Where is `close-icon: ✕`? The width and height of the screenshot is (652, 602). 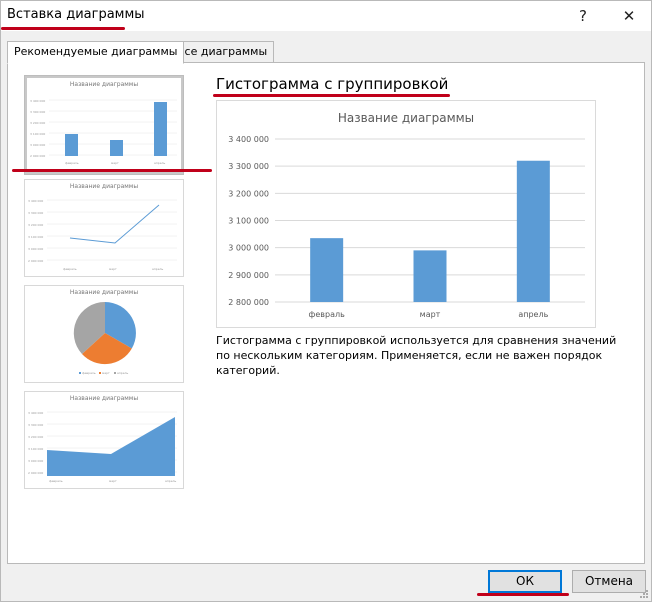
close-icon: ✕ is located at coordinates (629, 16).